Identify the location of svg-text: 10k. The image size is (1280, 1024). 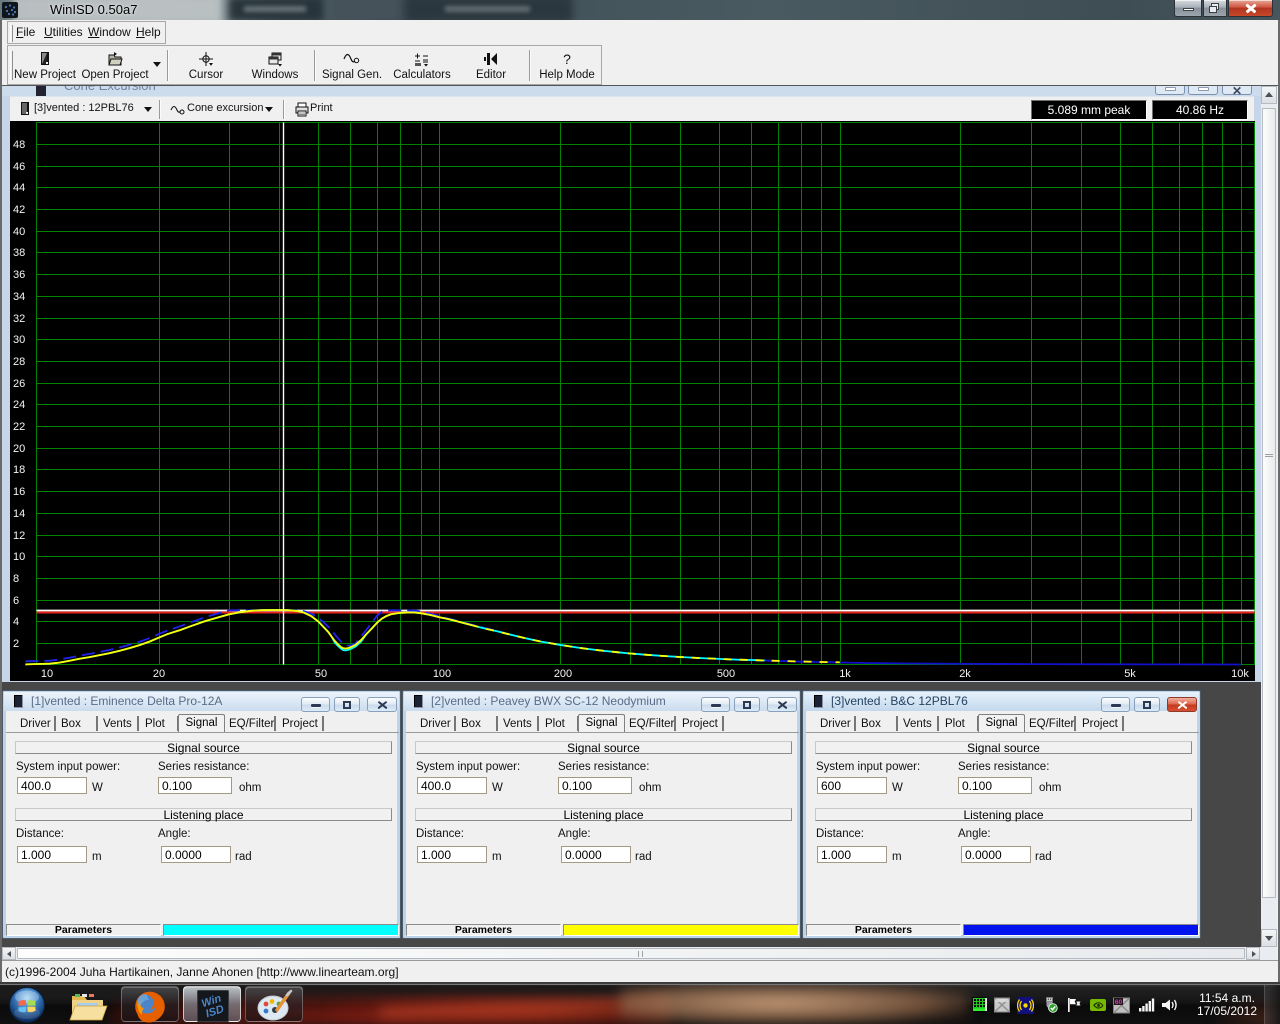
(1240, 674).